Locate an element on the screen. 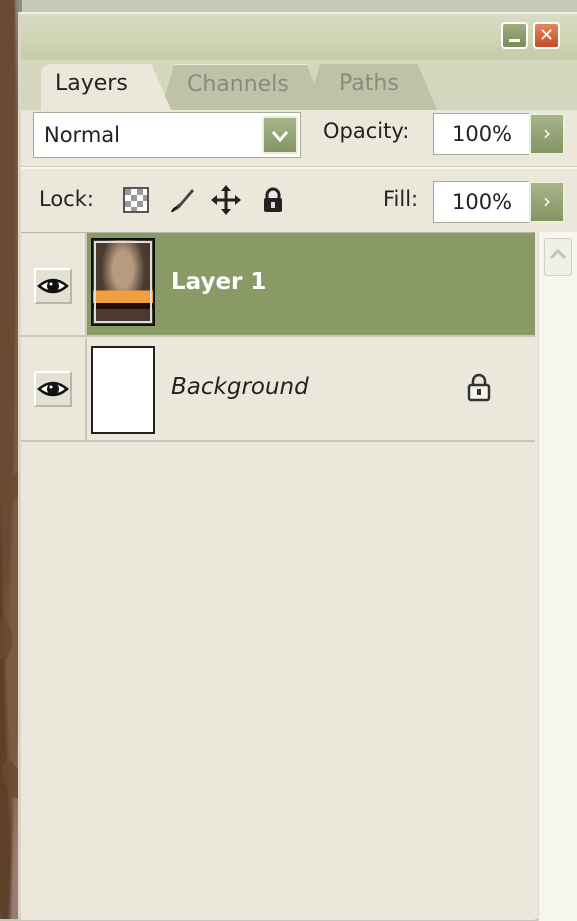  divider is located at coordinates (299, 167).